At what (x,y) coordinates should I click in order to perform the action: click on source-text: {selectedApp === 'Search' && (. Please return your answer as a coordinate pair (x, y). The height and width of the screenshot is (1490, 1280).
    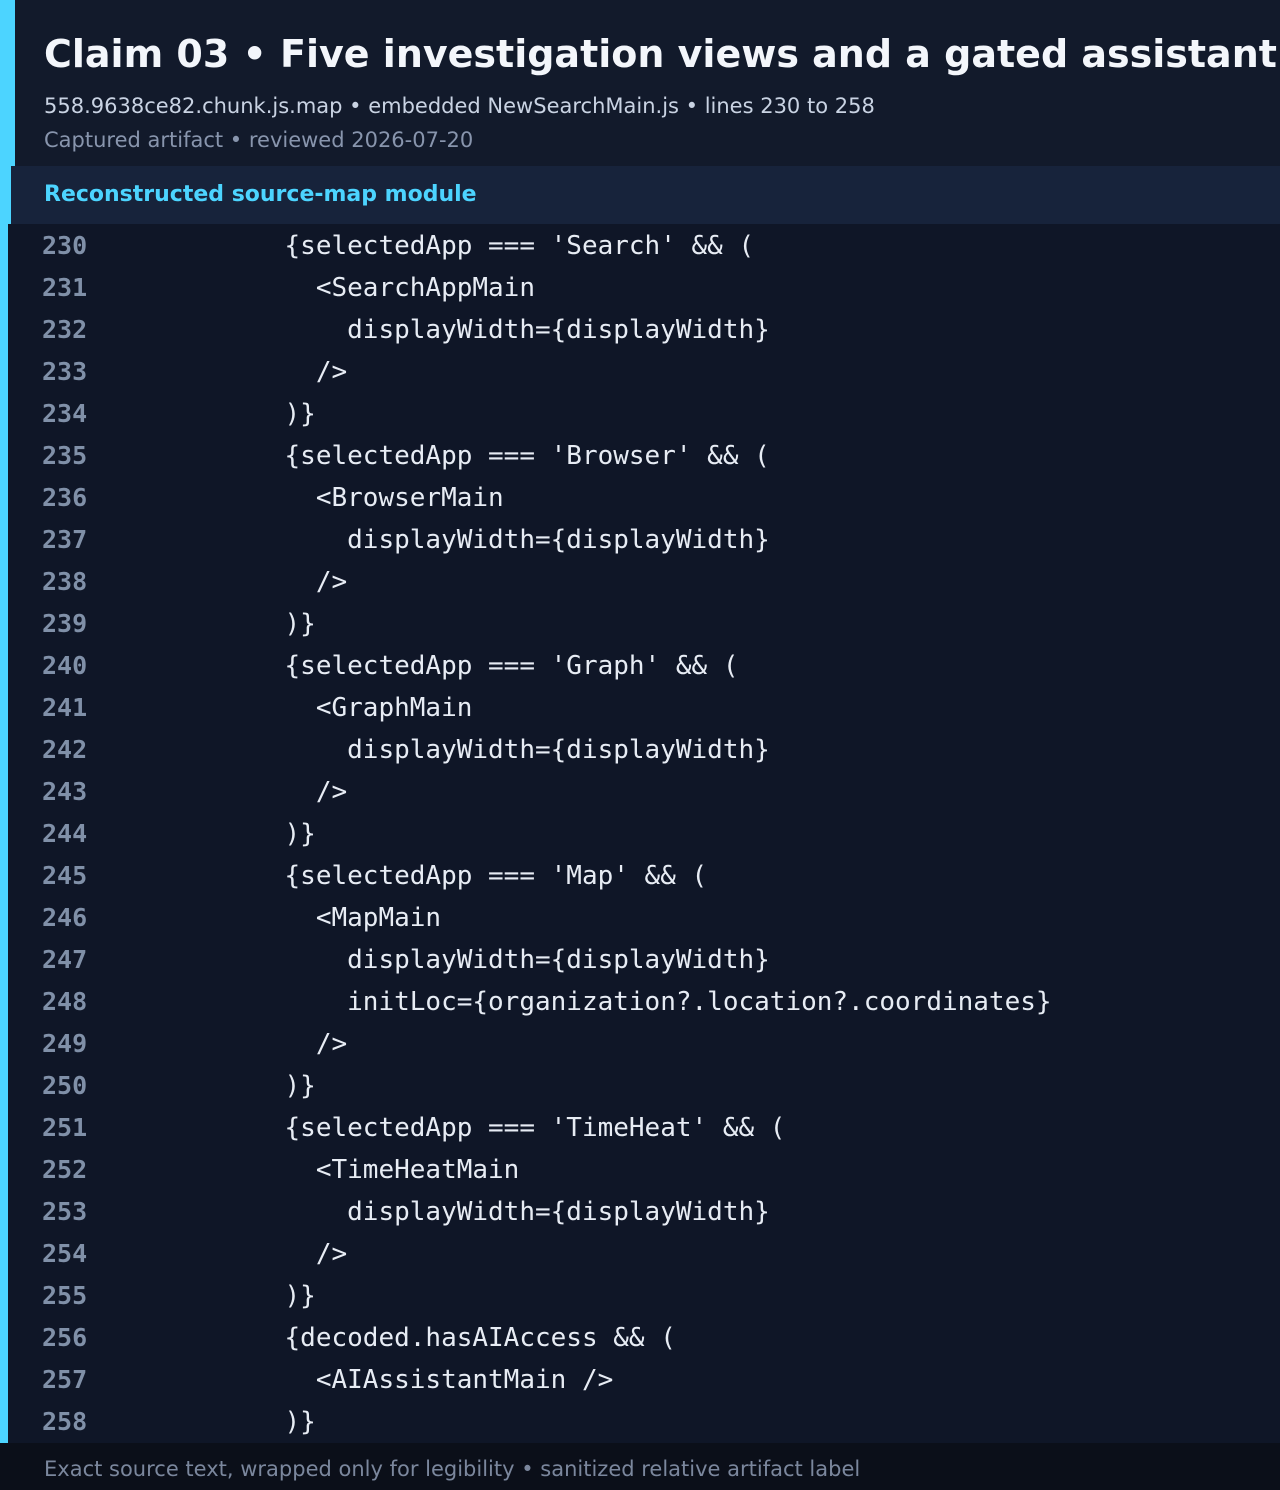
    Looking at the image, I should click on (441, 246).